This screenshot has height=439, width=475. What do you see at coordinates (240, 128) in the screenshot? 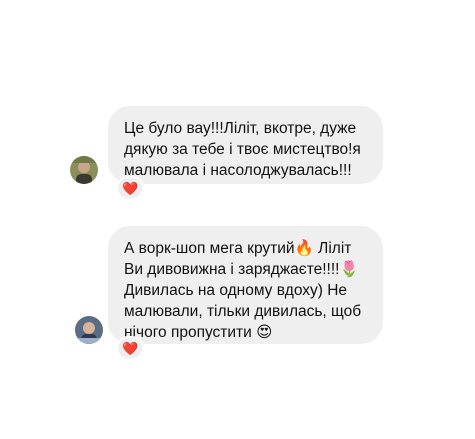
I see `message-text-line: Це було вау!!!Ліліт, вкотре, дуже` at bounding box center [240, 128].